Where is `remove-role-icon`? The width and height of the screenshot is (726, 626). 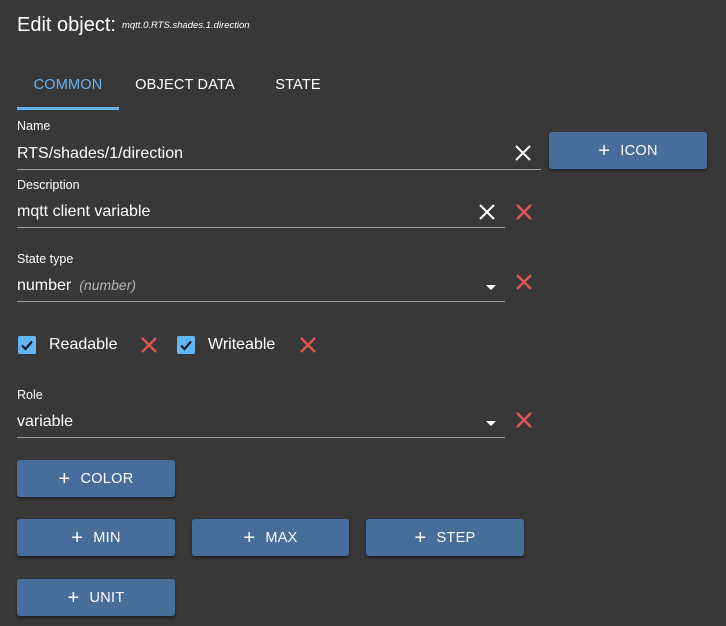
remove-role-icon is located at coordinates (524, 420).